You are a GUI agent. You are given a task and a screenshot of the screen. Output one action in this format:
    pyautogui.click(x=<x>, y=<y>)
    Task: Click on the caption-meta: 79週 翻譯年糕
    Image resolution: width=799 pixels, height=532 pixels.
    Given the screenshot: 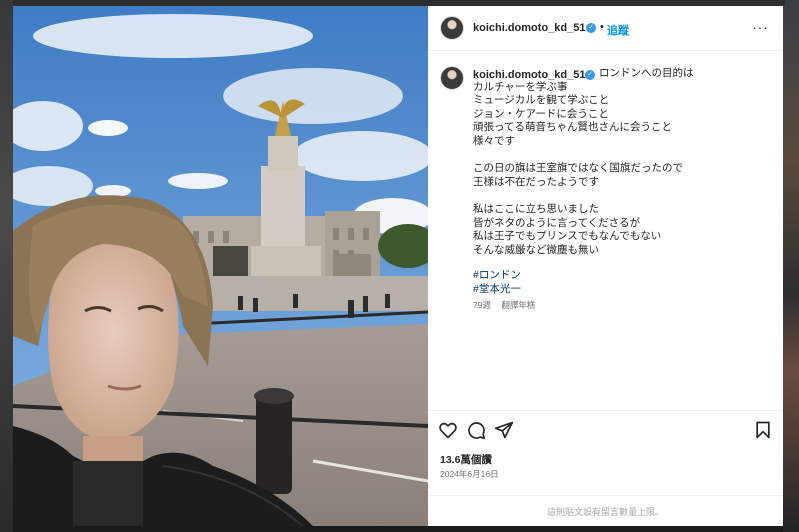 What is the action you would take?
    pyautogui.click(x=508, y=305)
    